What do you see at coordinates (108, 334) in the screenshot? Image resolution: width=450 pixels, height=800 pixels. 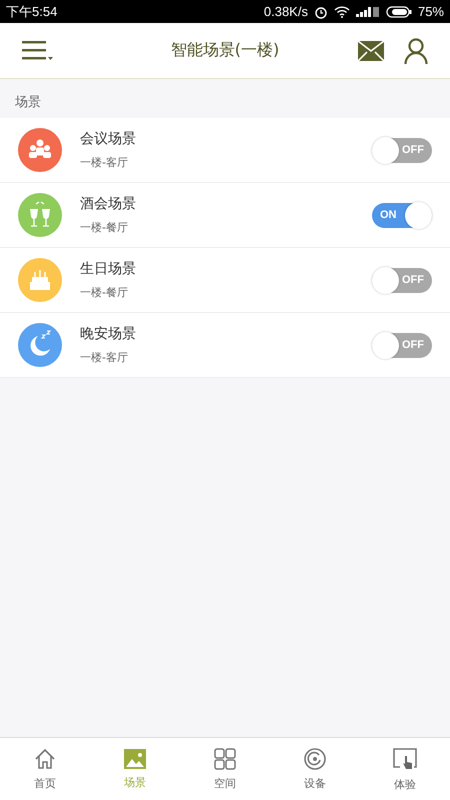 I see `scene-name: 晚安场景` at bounding box center [108, 334].